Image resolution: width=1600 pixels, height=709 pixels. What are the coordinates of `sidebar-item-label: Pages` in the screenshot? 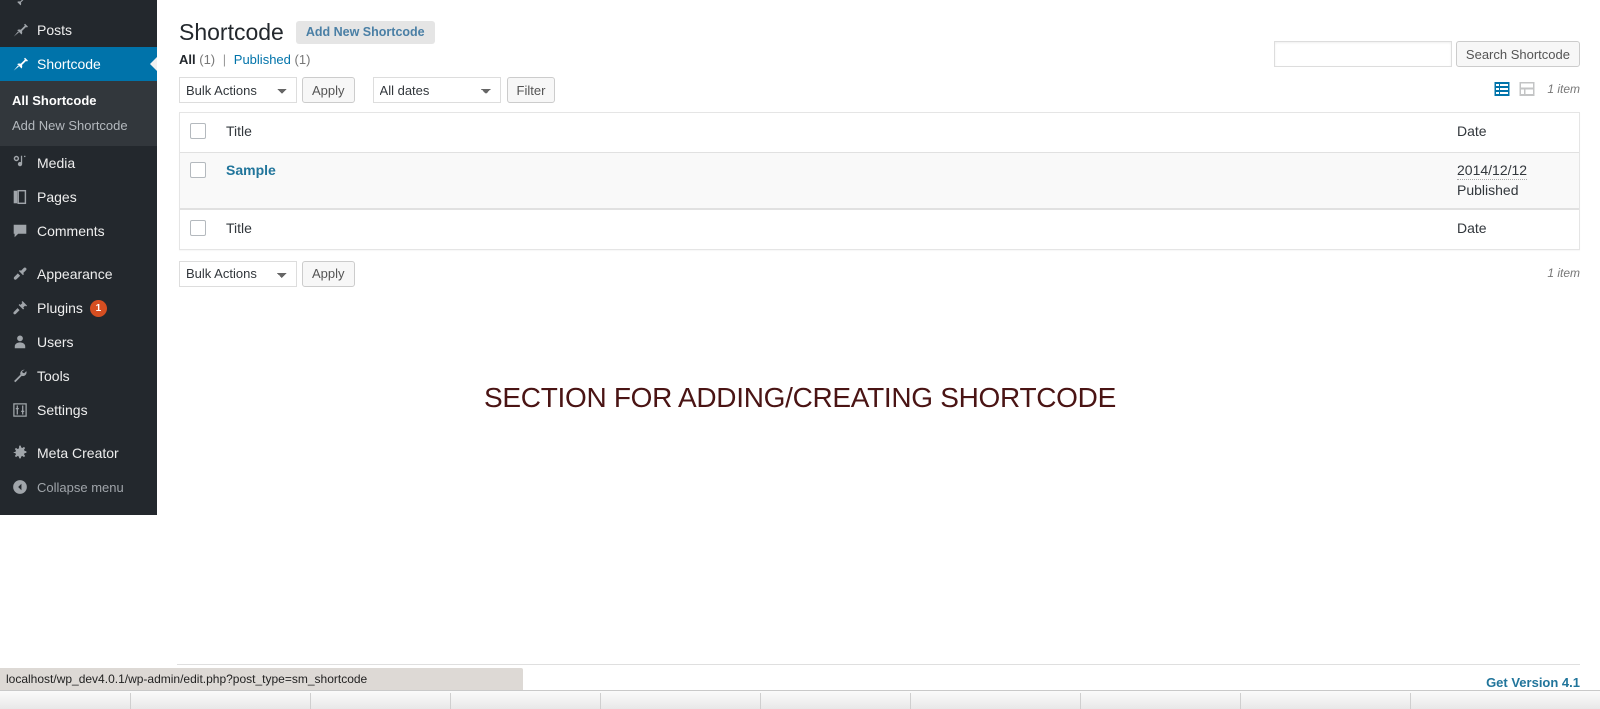 It's located at (57, 197).